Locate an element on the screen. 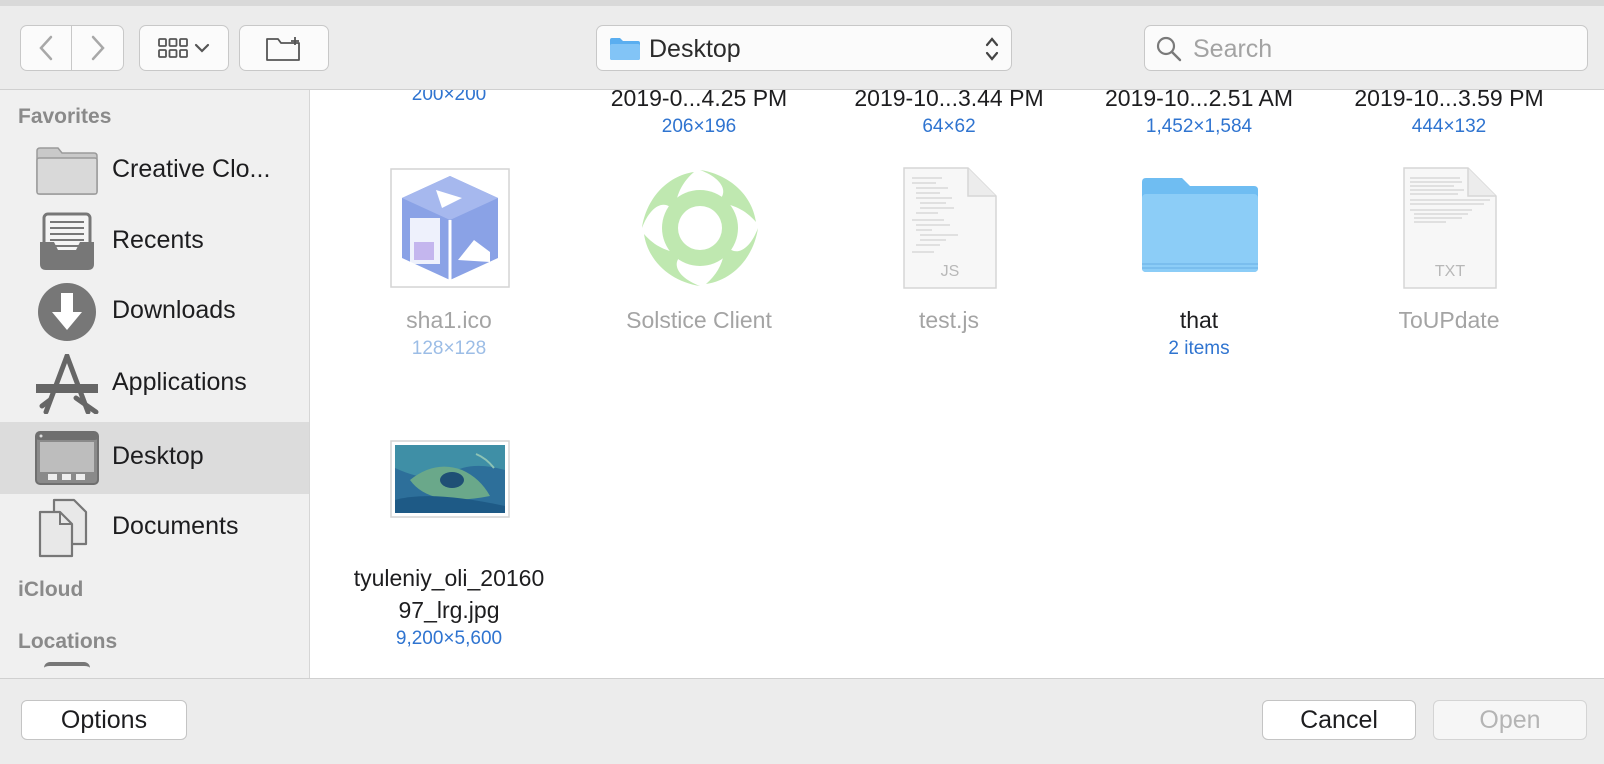  sidebar-item-label: Recents is located at coordinates (158, 240).